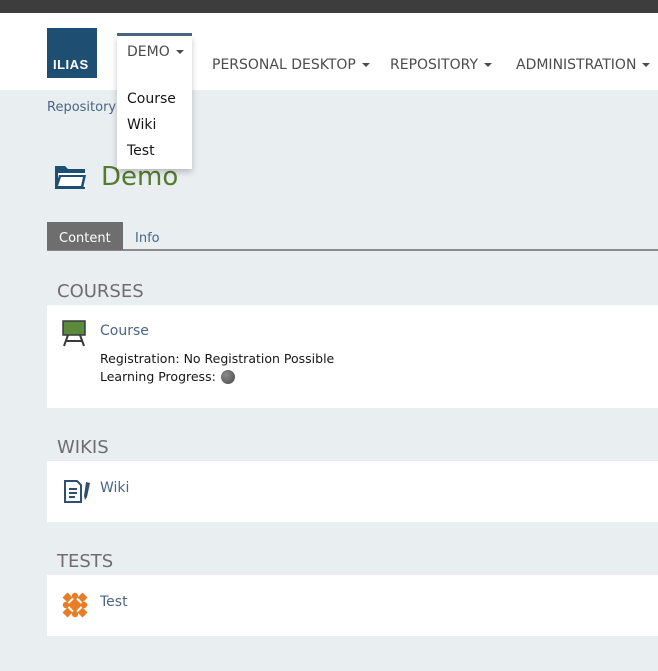 Image resolution: width=658 pixels, height=671 pixels. Describe the element at coordinates (70, 177) in the screenshot. I see `folder-icon` at that location.